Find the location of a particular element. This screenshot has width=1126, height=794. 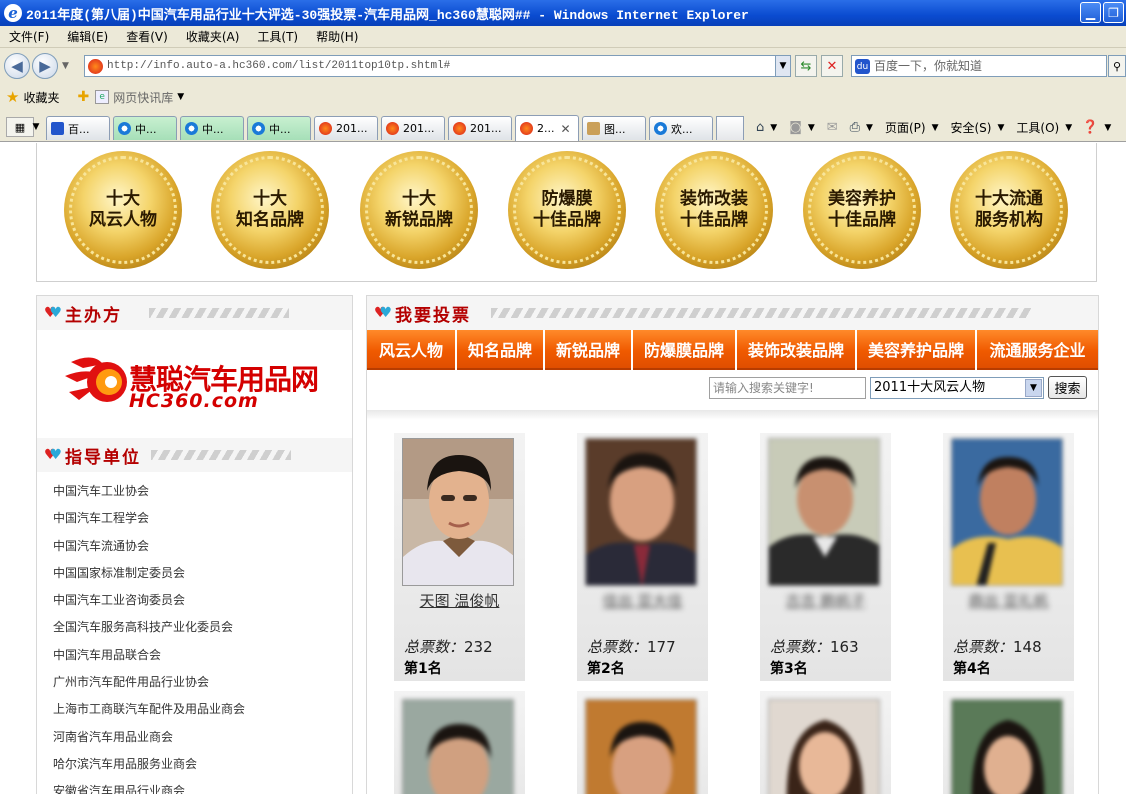

favorites-button: 收藏夹 is located at coordinates (41, 97).